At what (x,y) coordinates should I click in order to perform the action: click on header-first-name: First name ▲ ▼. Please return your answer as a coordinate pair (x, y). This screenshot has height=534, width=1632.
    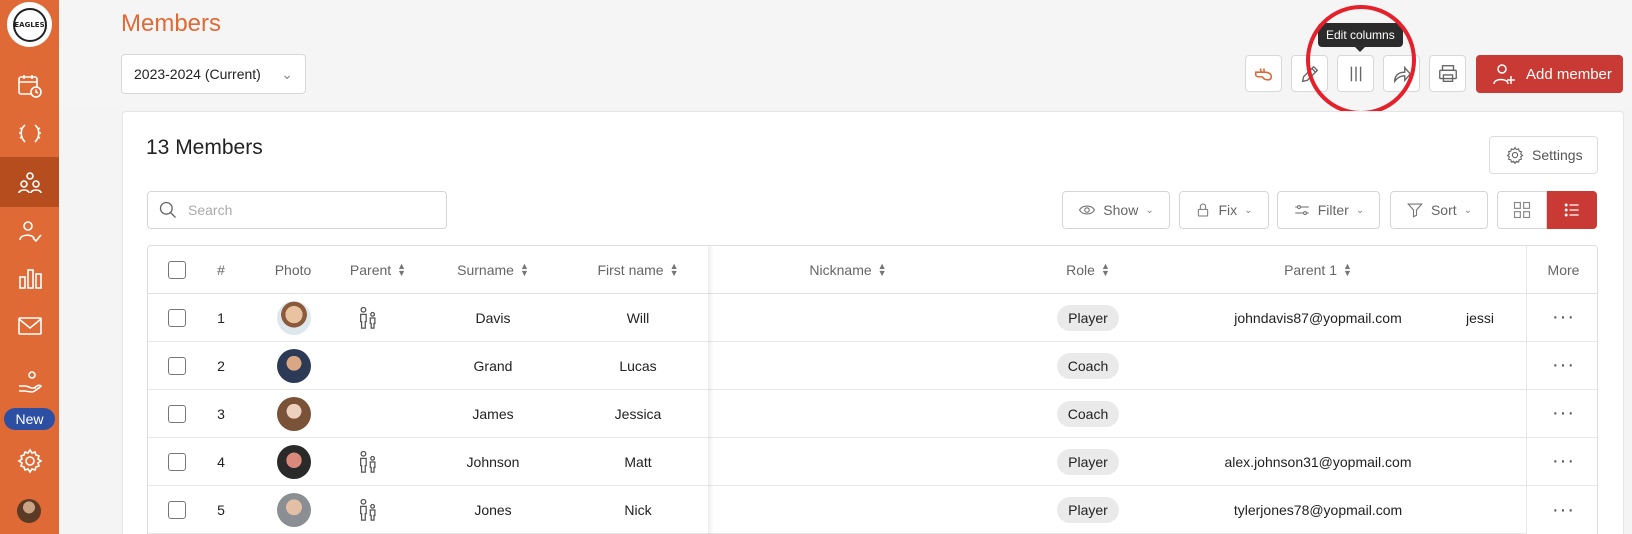
    Looking at the image, I should click on (638, 270).